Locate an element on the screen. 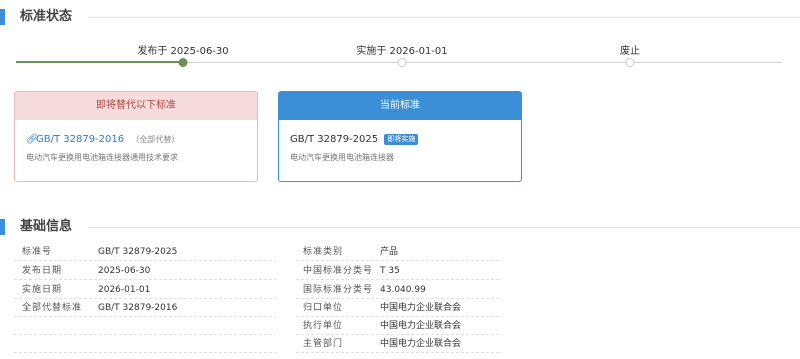 Image resolution: width=800 pixels, height=359 pixels. info-label: 归口单位 is located at coordinates (323, 308).